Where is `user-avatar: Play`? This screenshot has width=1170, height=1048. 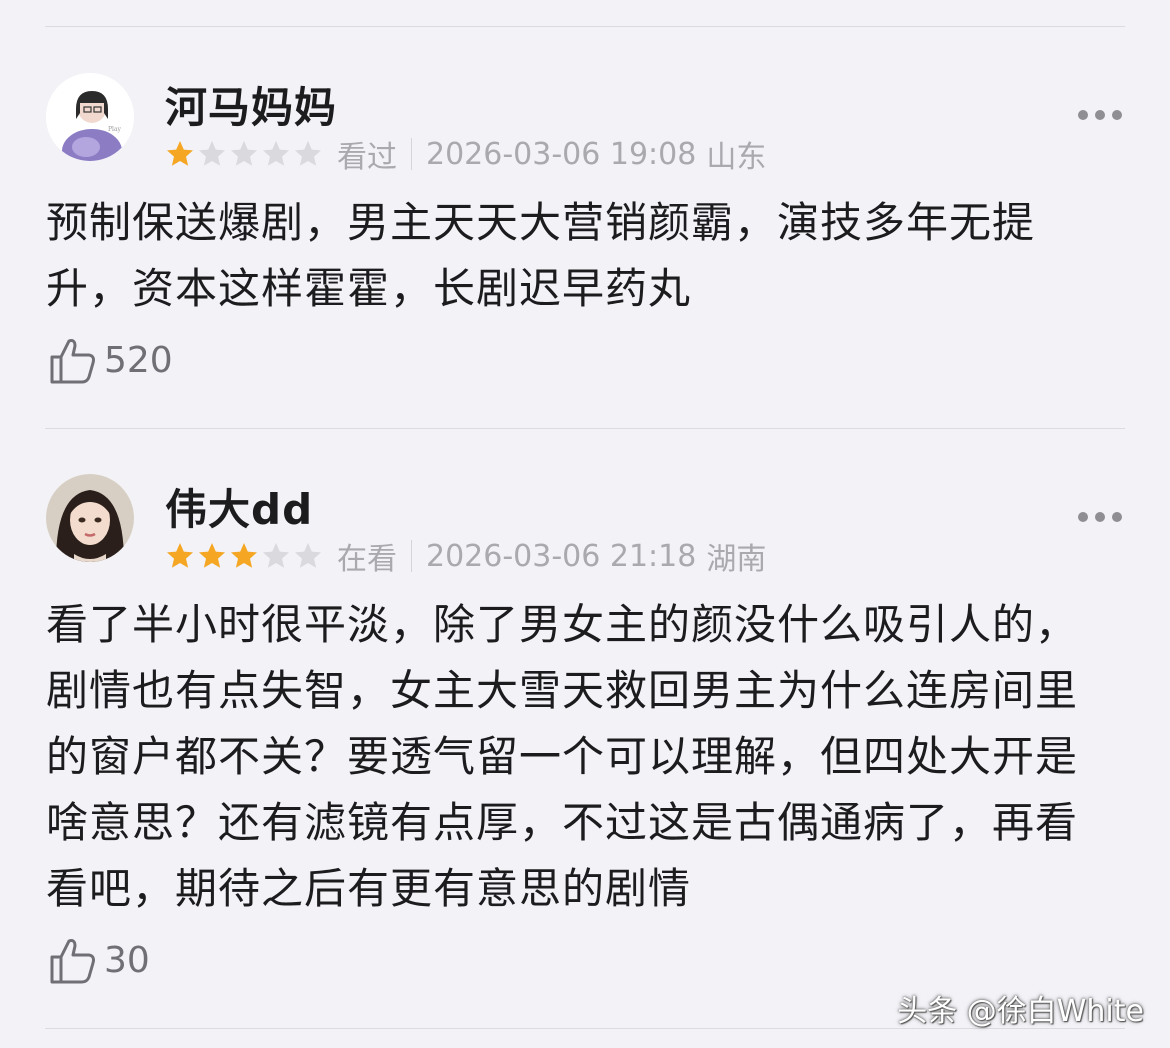 user-avatar: Play is located at coordinates (90, 117).